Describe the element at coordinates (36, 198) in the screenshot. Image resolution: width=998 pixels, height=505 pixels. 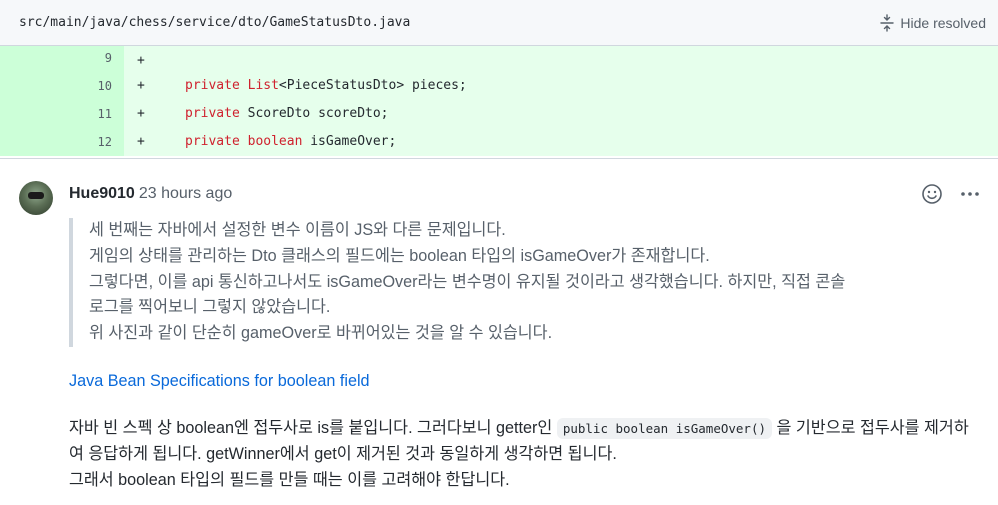
I see `avatar` at that location.